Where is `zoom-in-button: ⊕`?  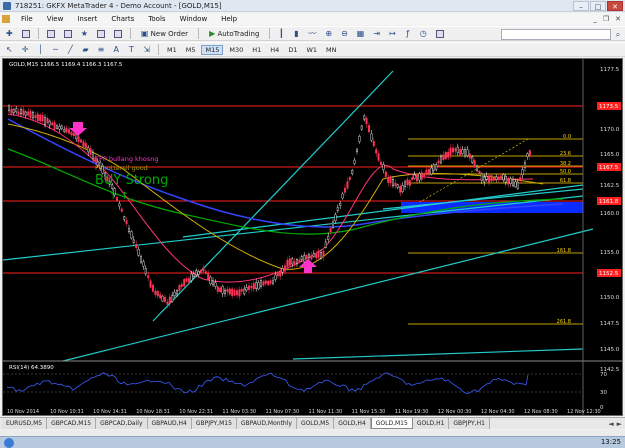 zoom-in-button: ⊕ is located at coordinates (328, 34).